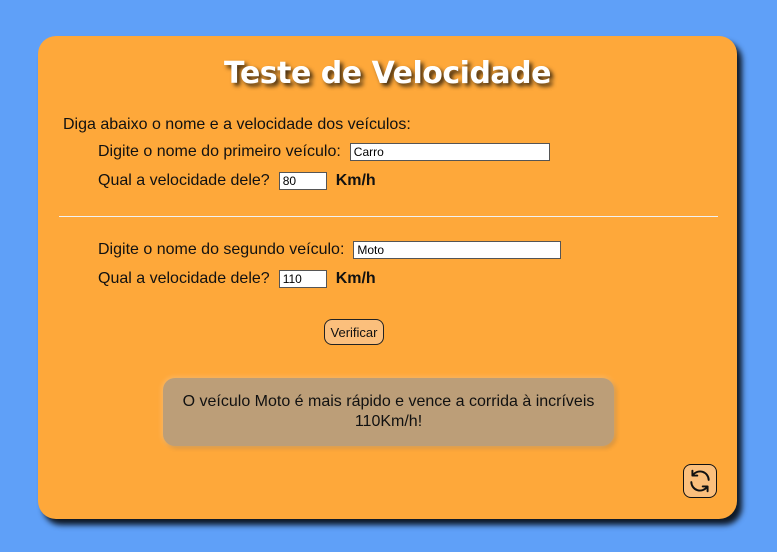 This screenshot has height=552, width=777. I want to click on vehicle2-speed-input, so click(302, 279).